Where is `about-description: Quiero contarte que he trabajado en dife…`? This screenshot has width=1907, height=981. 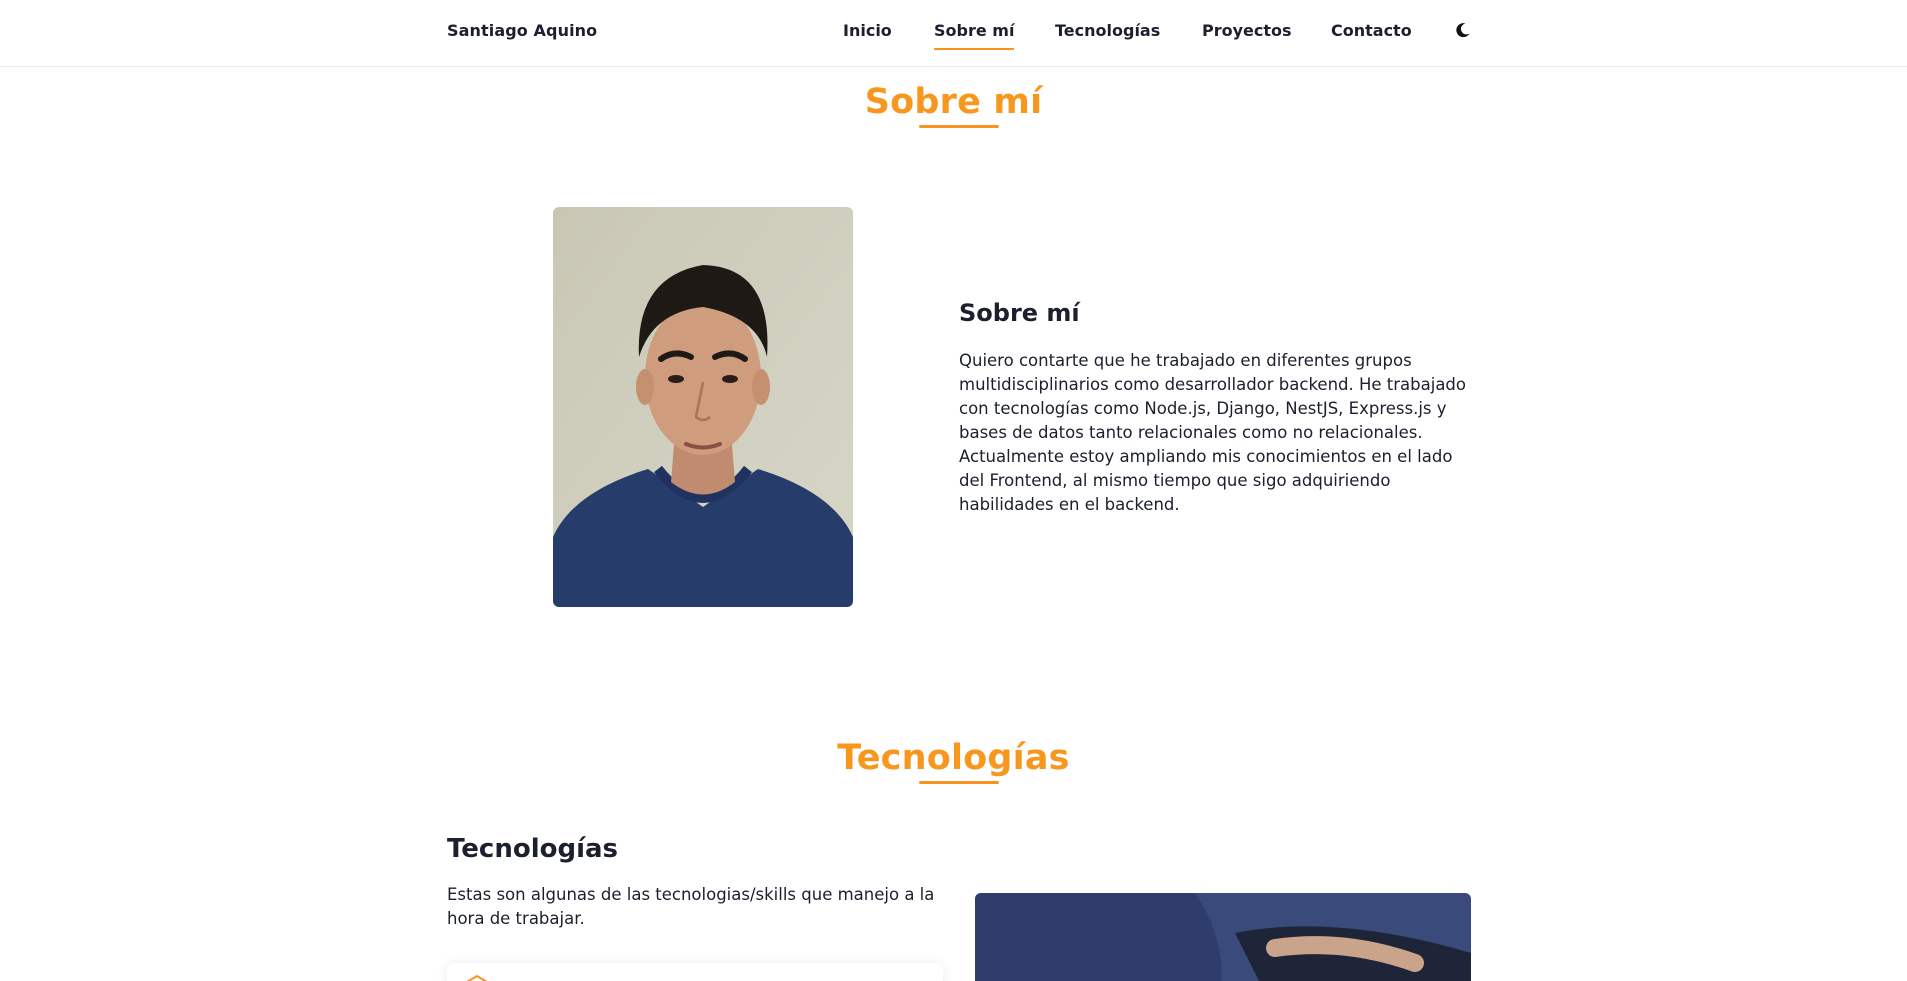 about-description: Quiero contarte que he trabajado en dife… is located at coordinates (1213, 432).